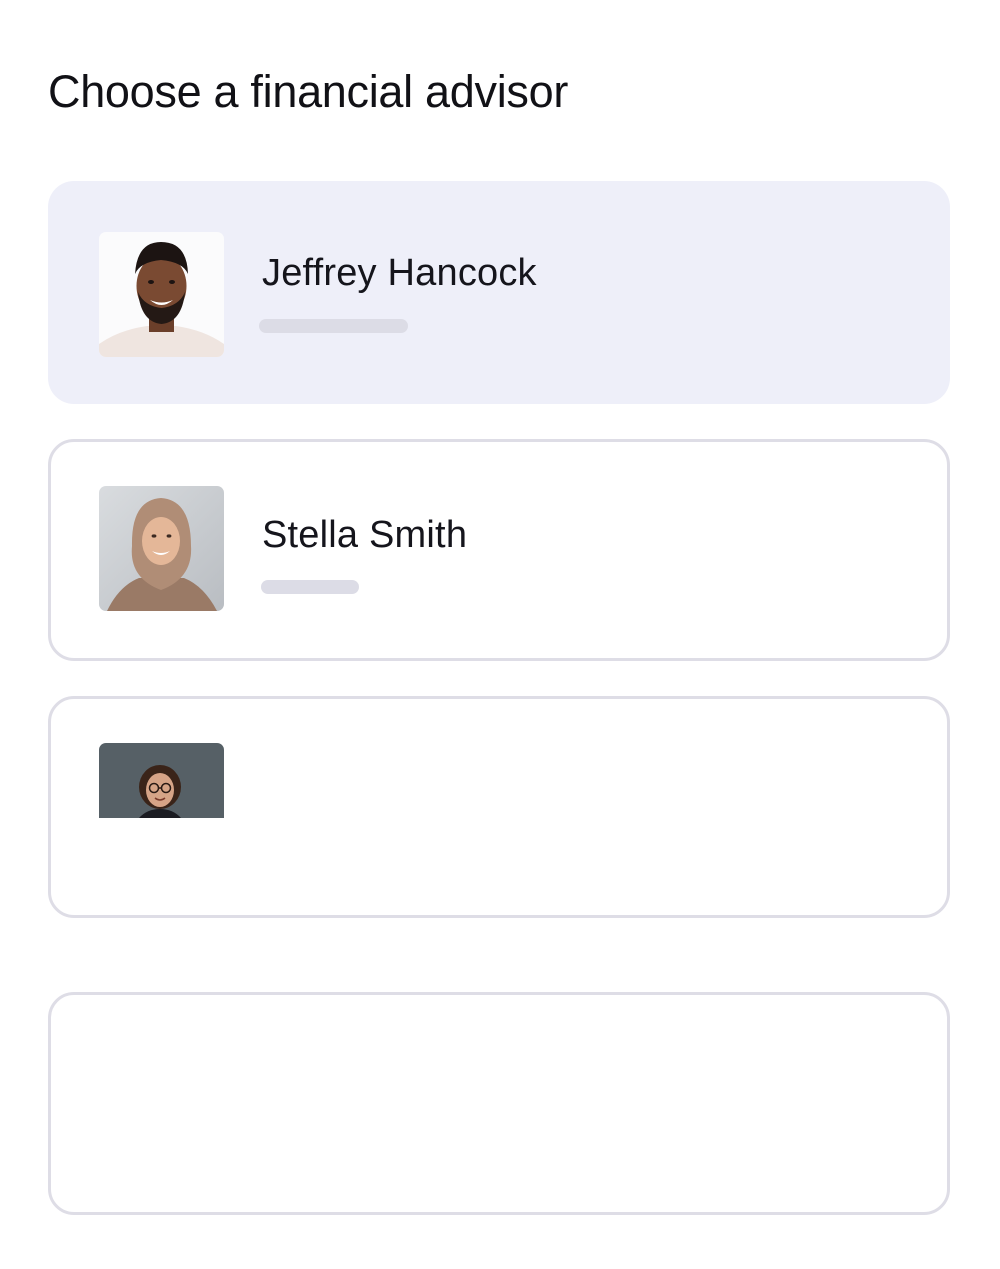  Describe the element at coordinates (308, 91) in the screenshot. I see `page-title: Choose a financial advisor` at that location.